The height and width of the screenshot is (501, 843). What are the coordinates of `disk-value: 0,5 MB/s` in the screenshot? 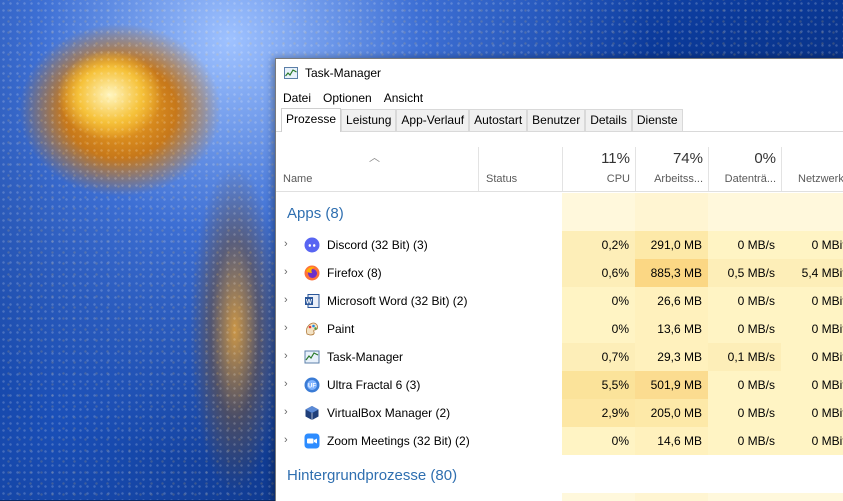 It's located at (744, 273).